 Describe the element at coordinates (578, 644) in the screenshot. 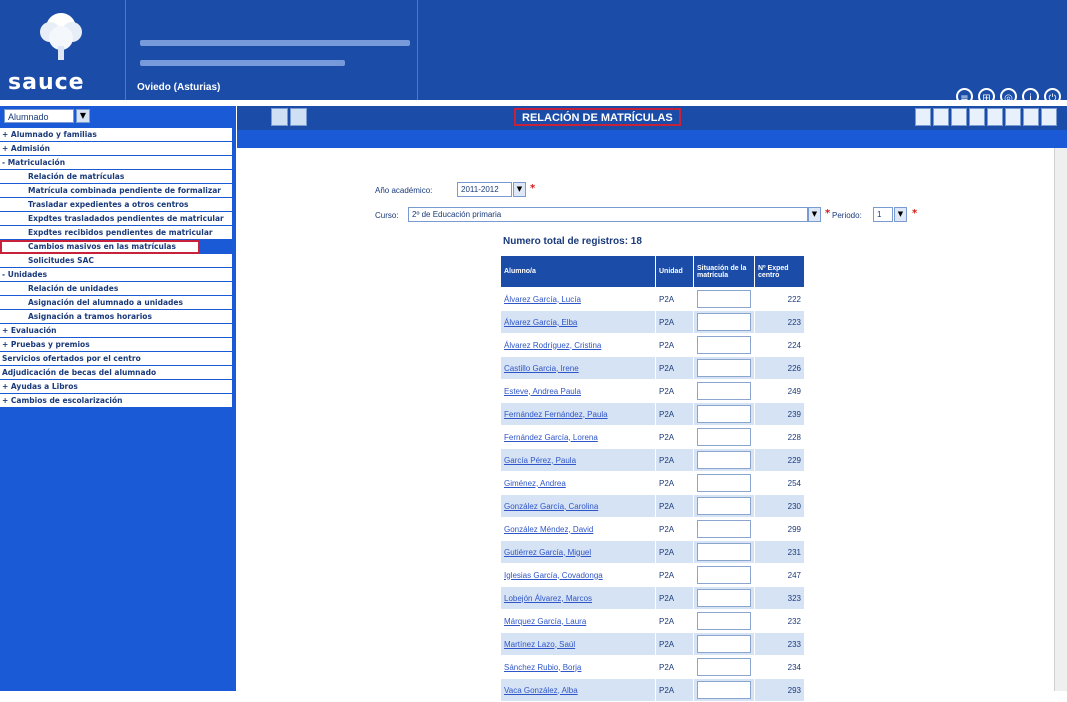

I see `student-name-link: Martínez Lazo, Saúl` at that location.